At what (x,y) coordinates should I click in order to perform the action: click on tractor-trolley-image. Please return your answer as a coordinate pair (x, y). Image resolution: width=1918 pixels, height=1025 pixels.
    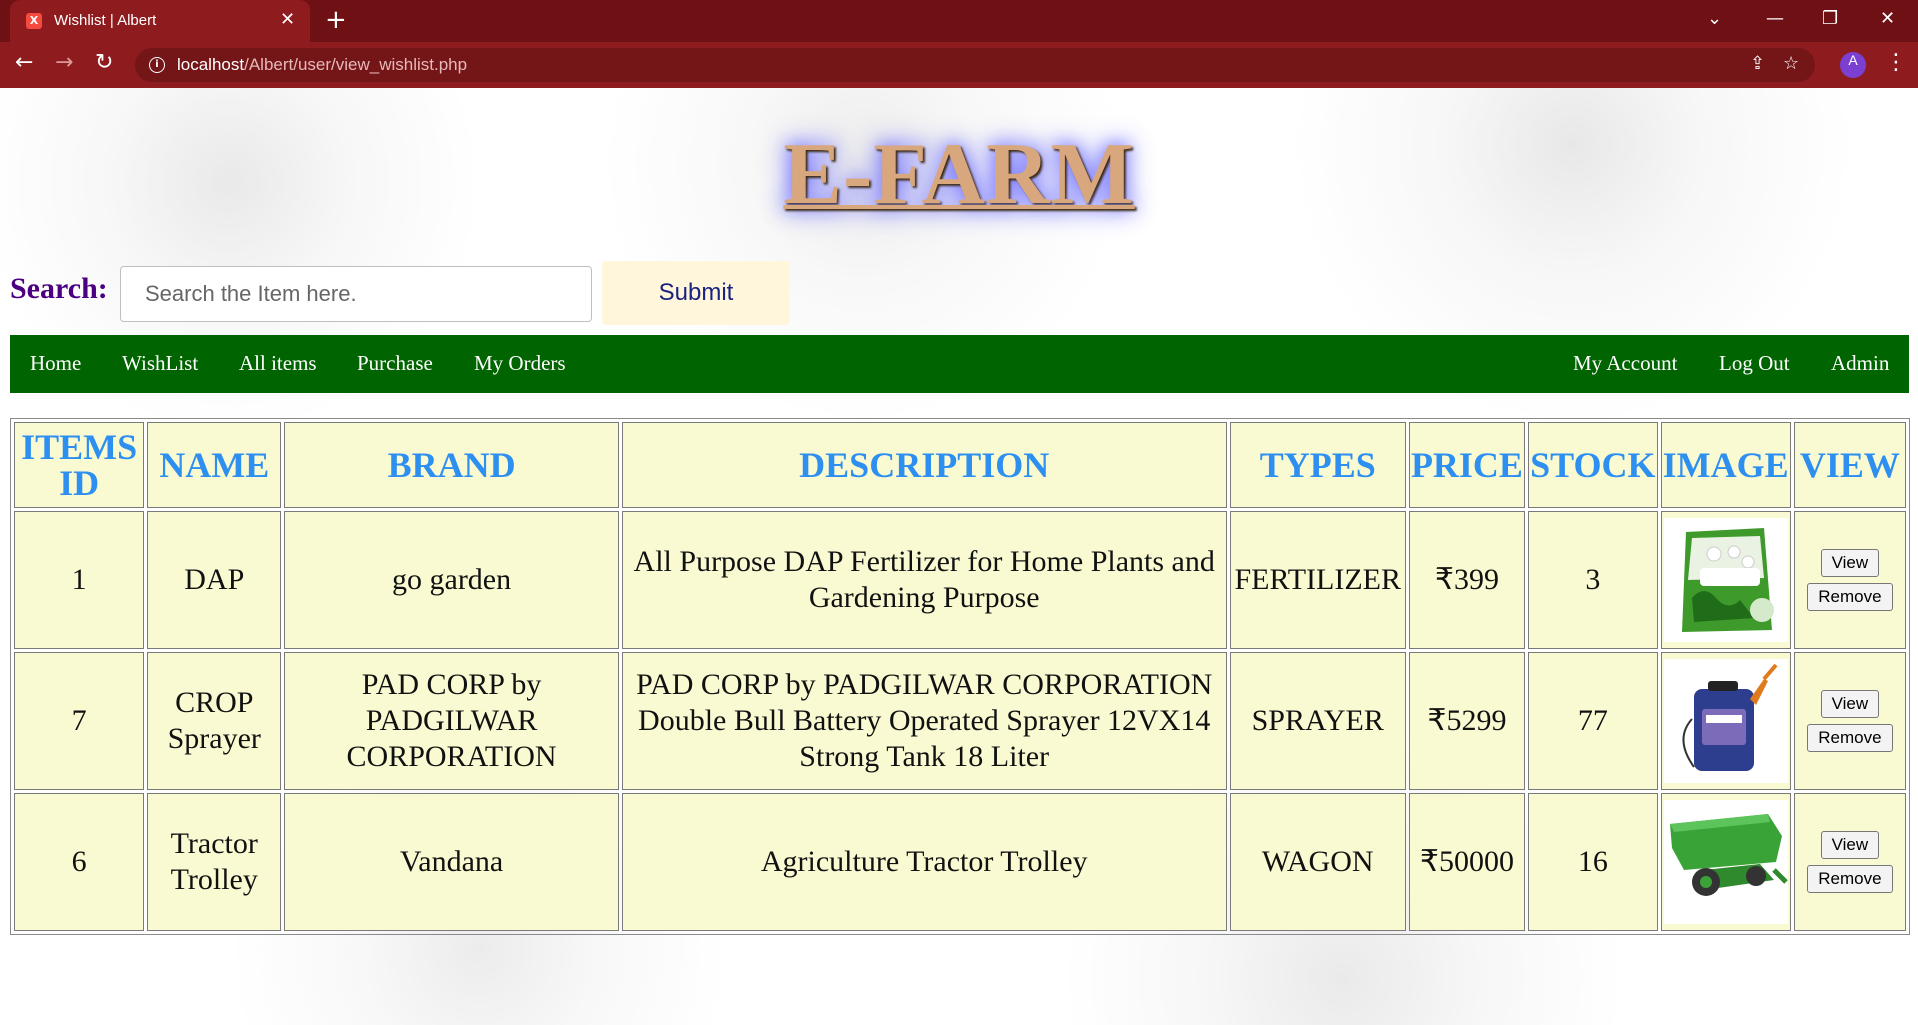
    Looking at the image, I should click on (1725, 862).